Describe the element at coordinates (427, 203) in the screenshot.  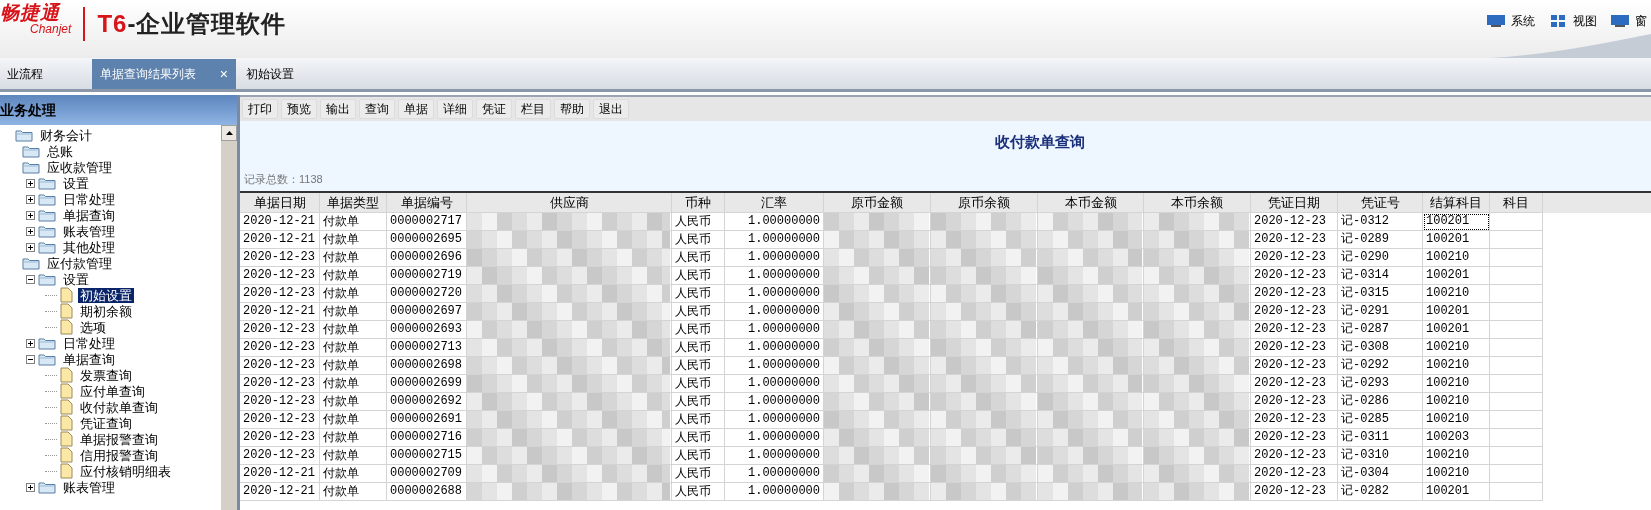
I see `column-header: 单据编号` at that location.